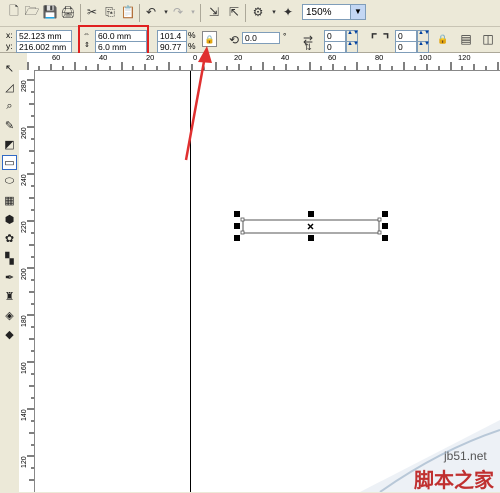 The height and width of the screenshot is (493, 500). What do you see at coordinates (237, 214) in the screenshot?
I see `handle-top-left` at bounding box center [237, 214].